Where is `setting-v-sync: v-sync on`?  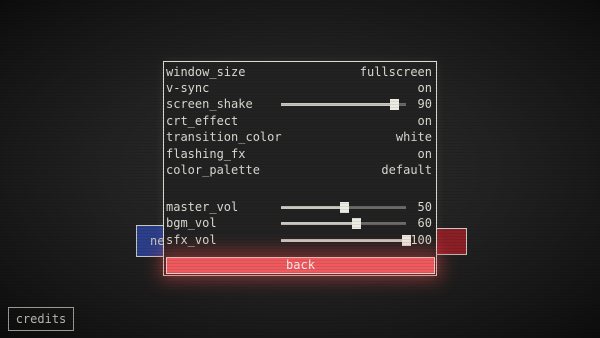
setting-v-sync: v-sync on is located at coordinates (299, 88).